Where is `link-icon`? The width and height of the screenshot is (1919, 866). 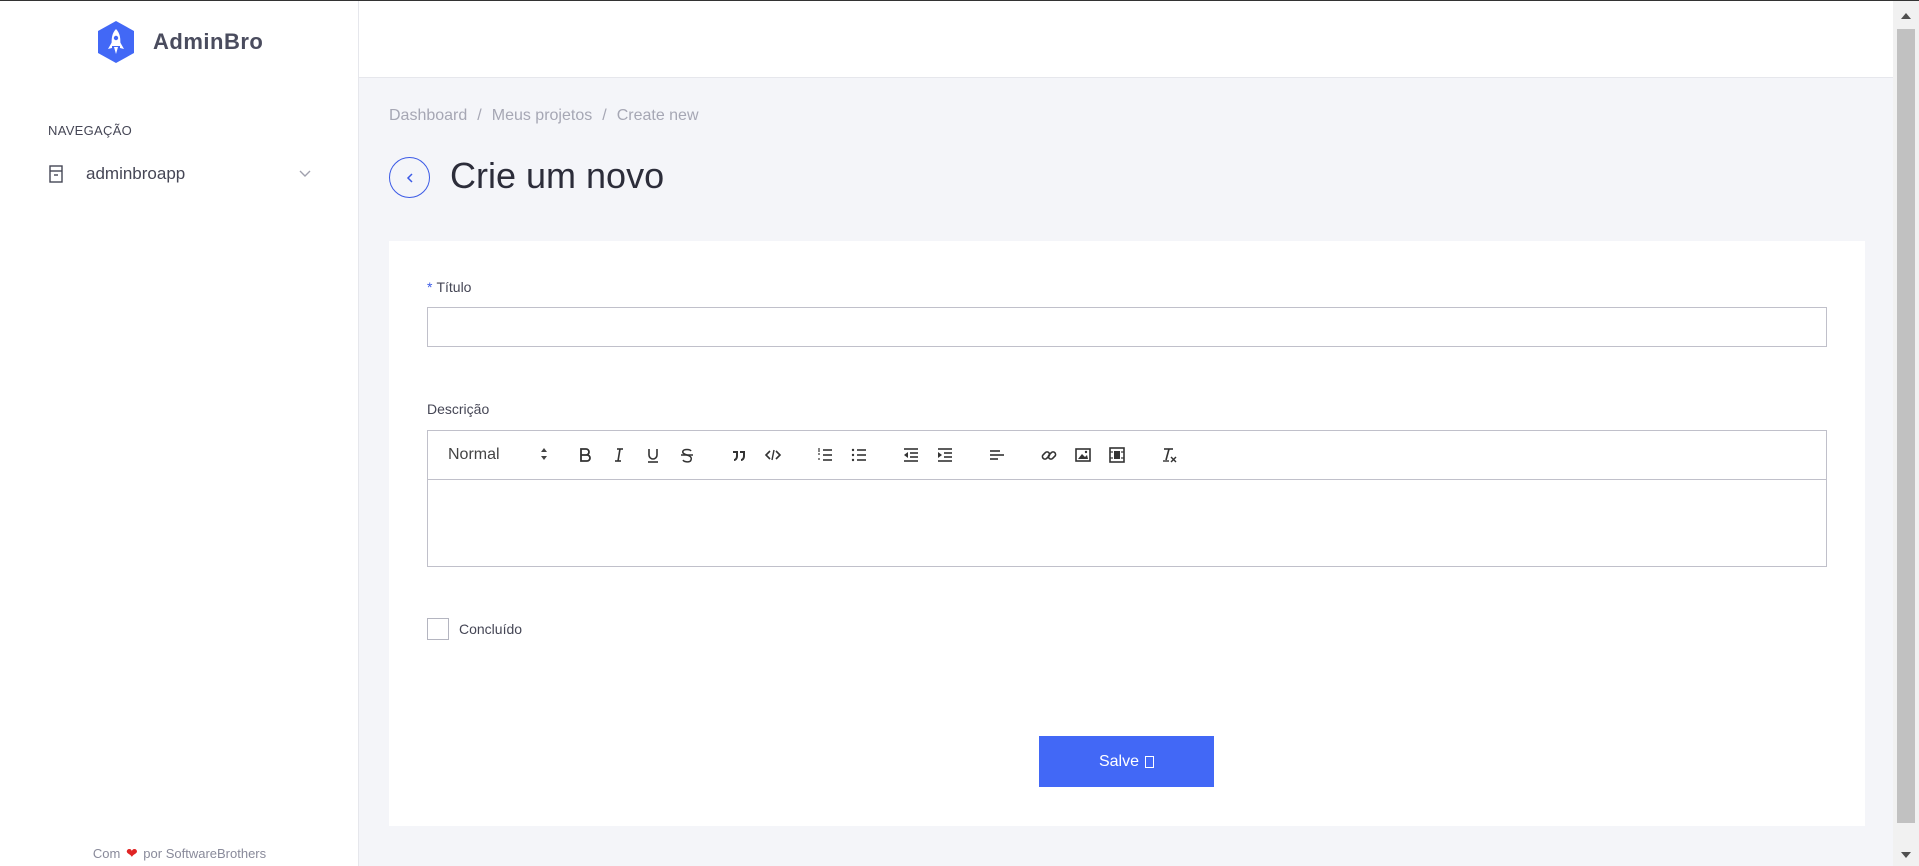
link-icon is located at coordinates (1049, 455).